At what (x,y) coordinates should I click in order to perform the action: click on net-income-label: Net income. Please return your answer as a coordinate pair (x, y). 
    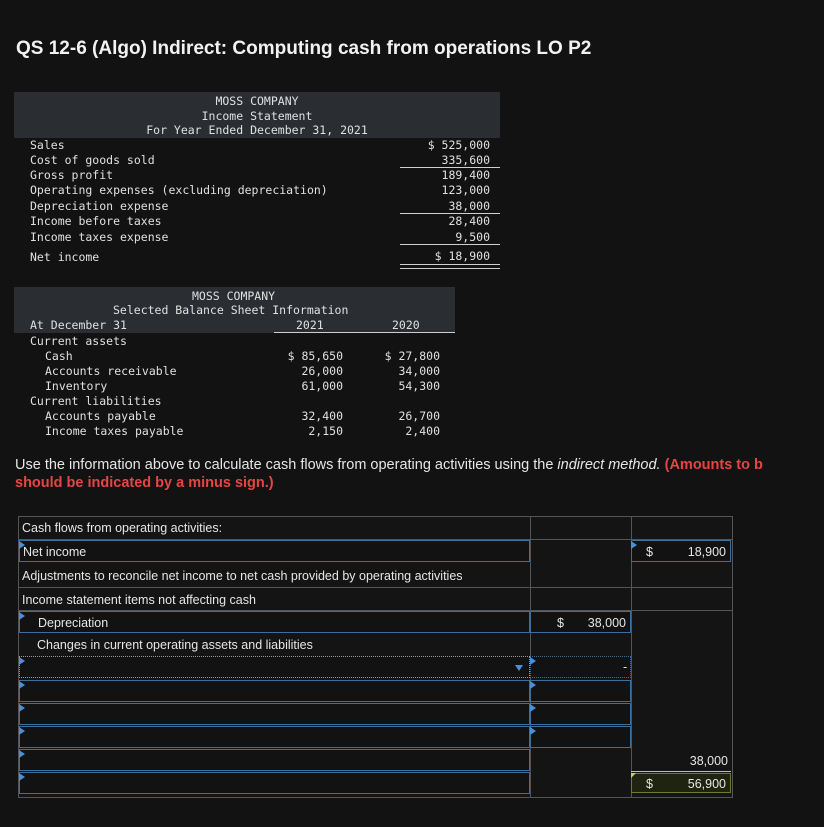
    Looking at the image, I should click on (54, 552).